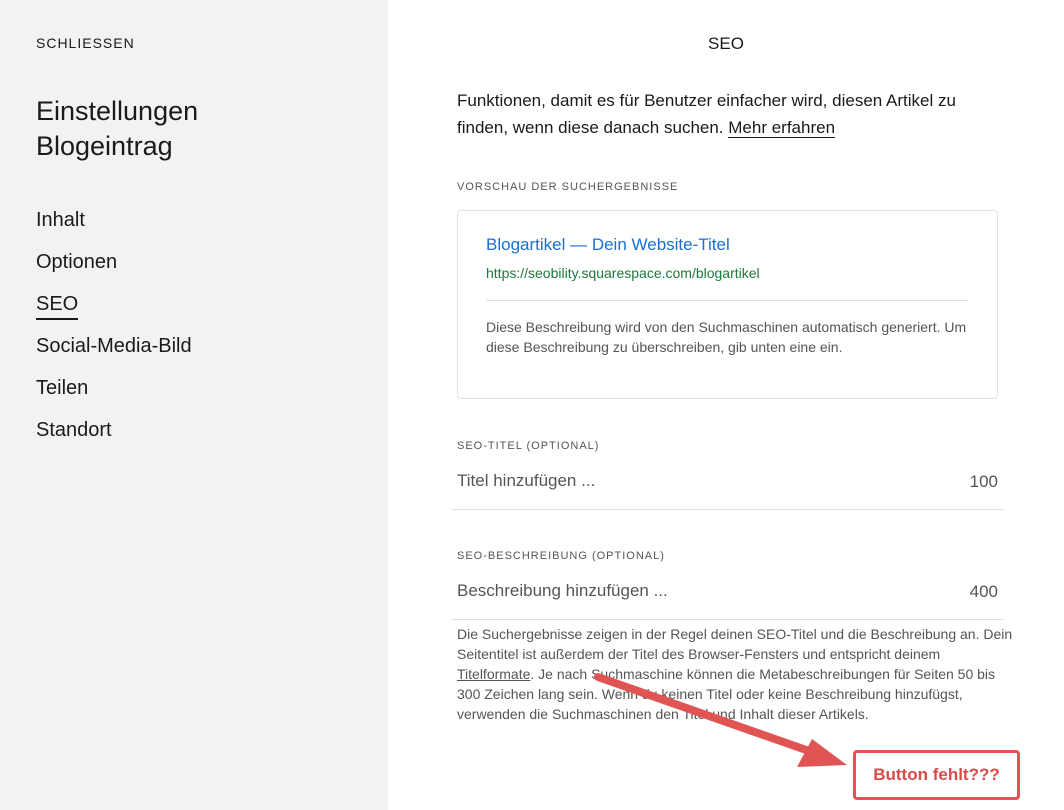 Image resolution: width=1064 pixels, height=810 pixels. I want to click on nav-item-label: Optionen, so click(77, 262).